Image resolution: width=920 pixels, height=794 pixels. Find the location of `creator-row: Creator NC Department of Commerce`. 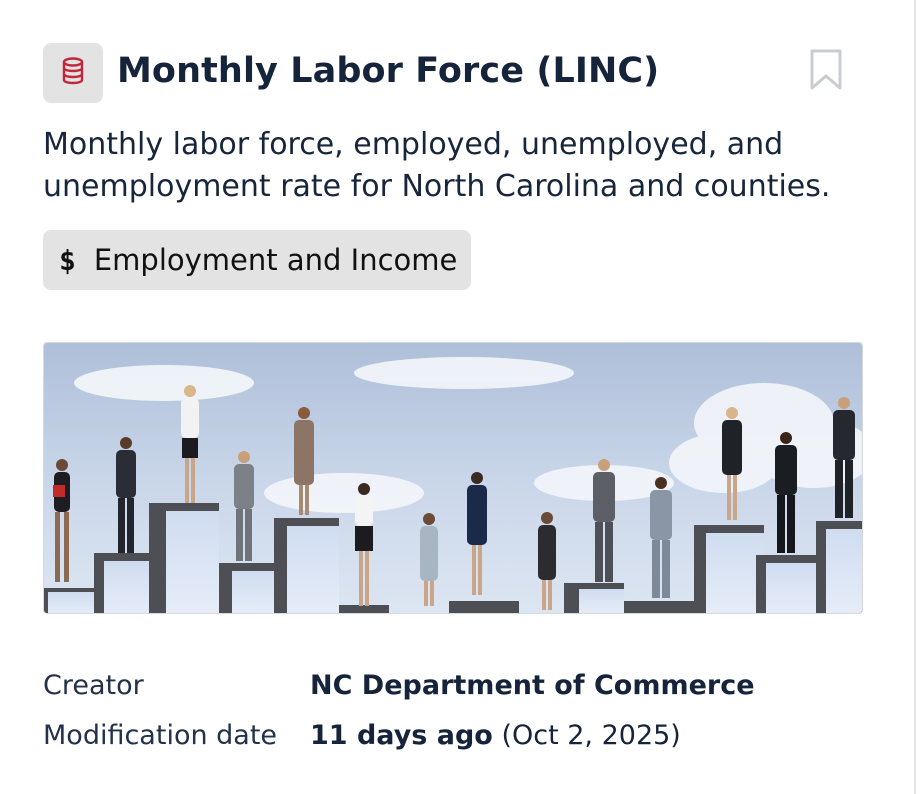

creator-row: Creator NC Department of Commerce is located at coordinates (463, 695).